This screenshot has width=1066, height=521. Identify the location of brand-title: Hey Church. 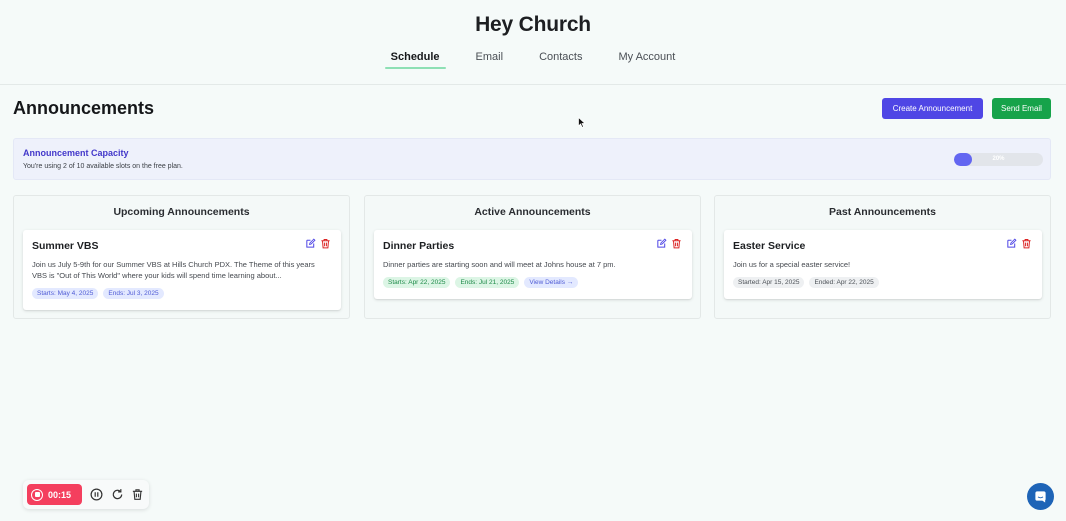
(533, 24).